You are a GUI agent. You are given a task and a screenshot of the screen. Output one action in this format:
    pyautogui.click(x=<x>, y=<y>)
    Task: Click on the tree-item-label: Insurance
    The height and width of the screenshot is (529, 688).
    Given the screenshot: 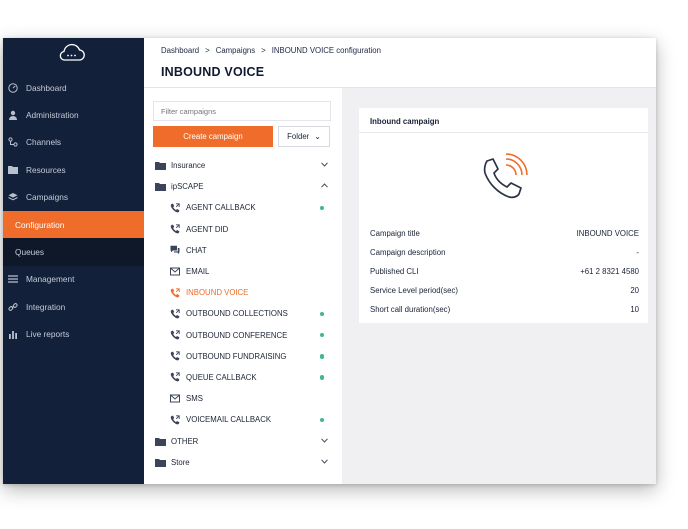 What is the action you would take?
    pyautogui.click(x=188, y=166)
    